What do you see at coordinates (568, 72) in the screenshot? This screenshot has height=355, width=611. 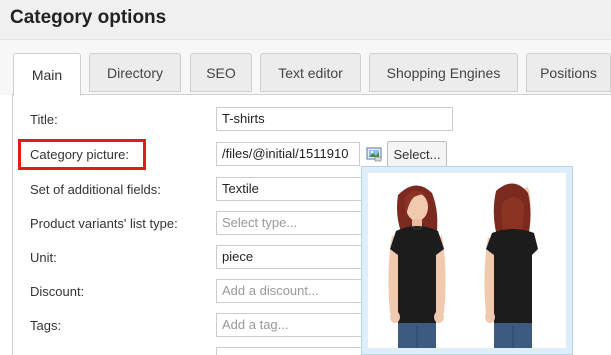 I see `tab-positions: Positions` at bounding box center [568, 72].